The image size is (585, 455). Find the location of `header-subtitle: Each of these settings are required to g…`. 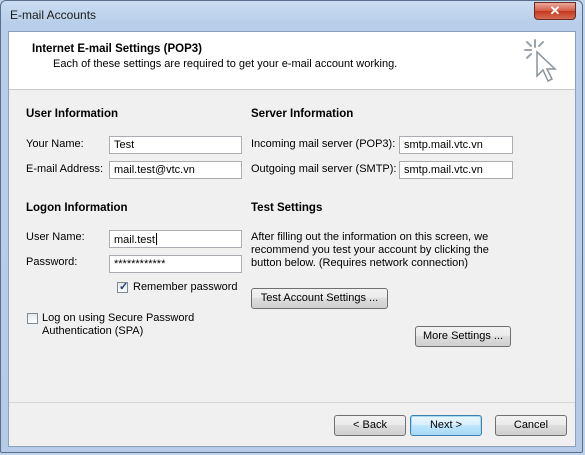

header-subtitle: Each of these settings are required to g… is located at coordinates (225, 64).